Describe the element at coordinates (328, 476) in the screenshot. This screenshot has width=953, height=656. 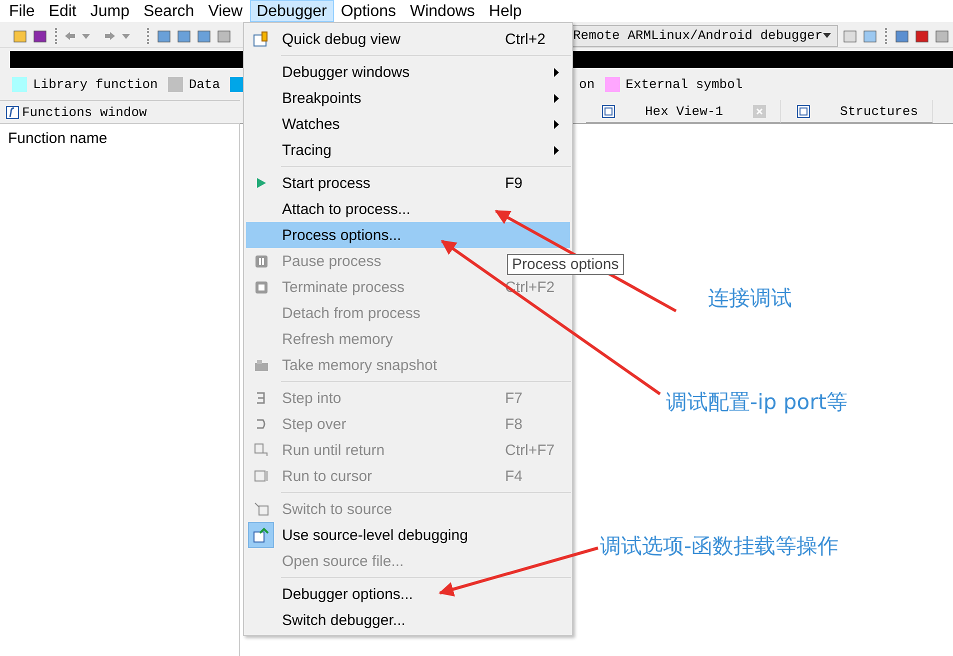
I see `menu-item-label: Run to cursor` at that location.